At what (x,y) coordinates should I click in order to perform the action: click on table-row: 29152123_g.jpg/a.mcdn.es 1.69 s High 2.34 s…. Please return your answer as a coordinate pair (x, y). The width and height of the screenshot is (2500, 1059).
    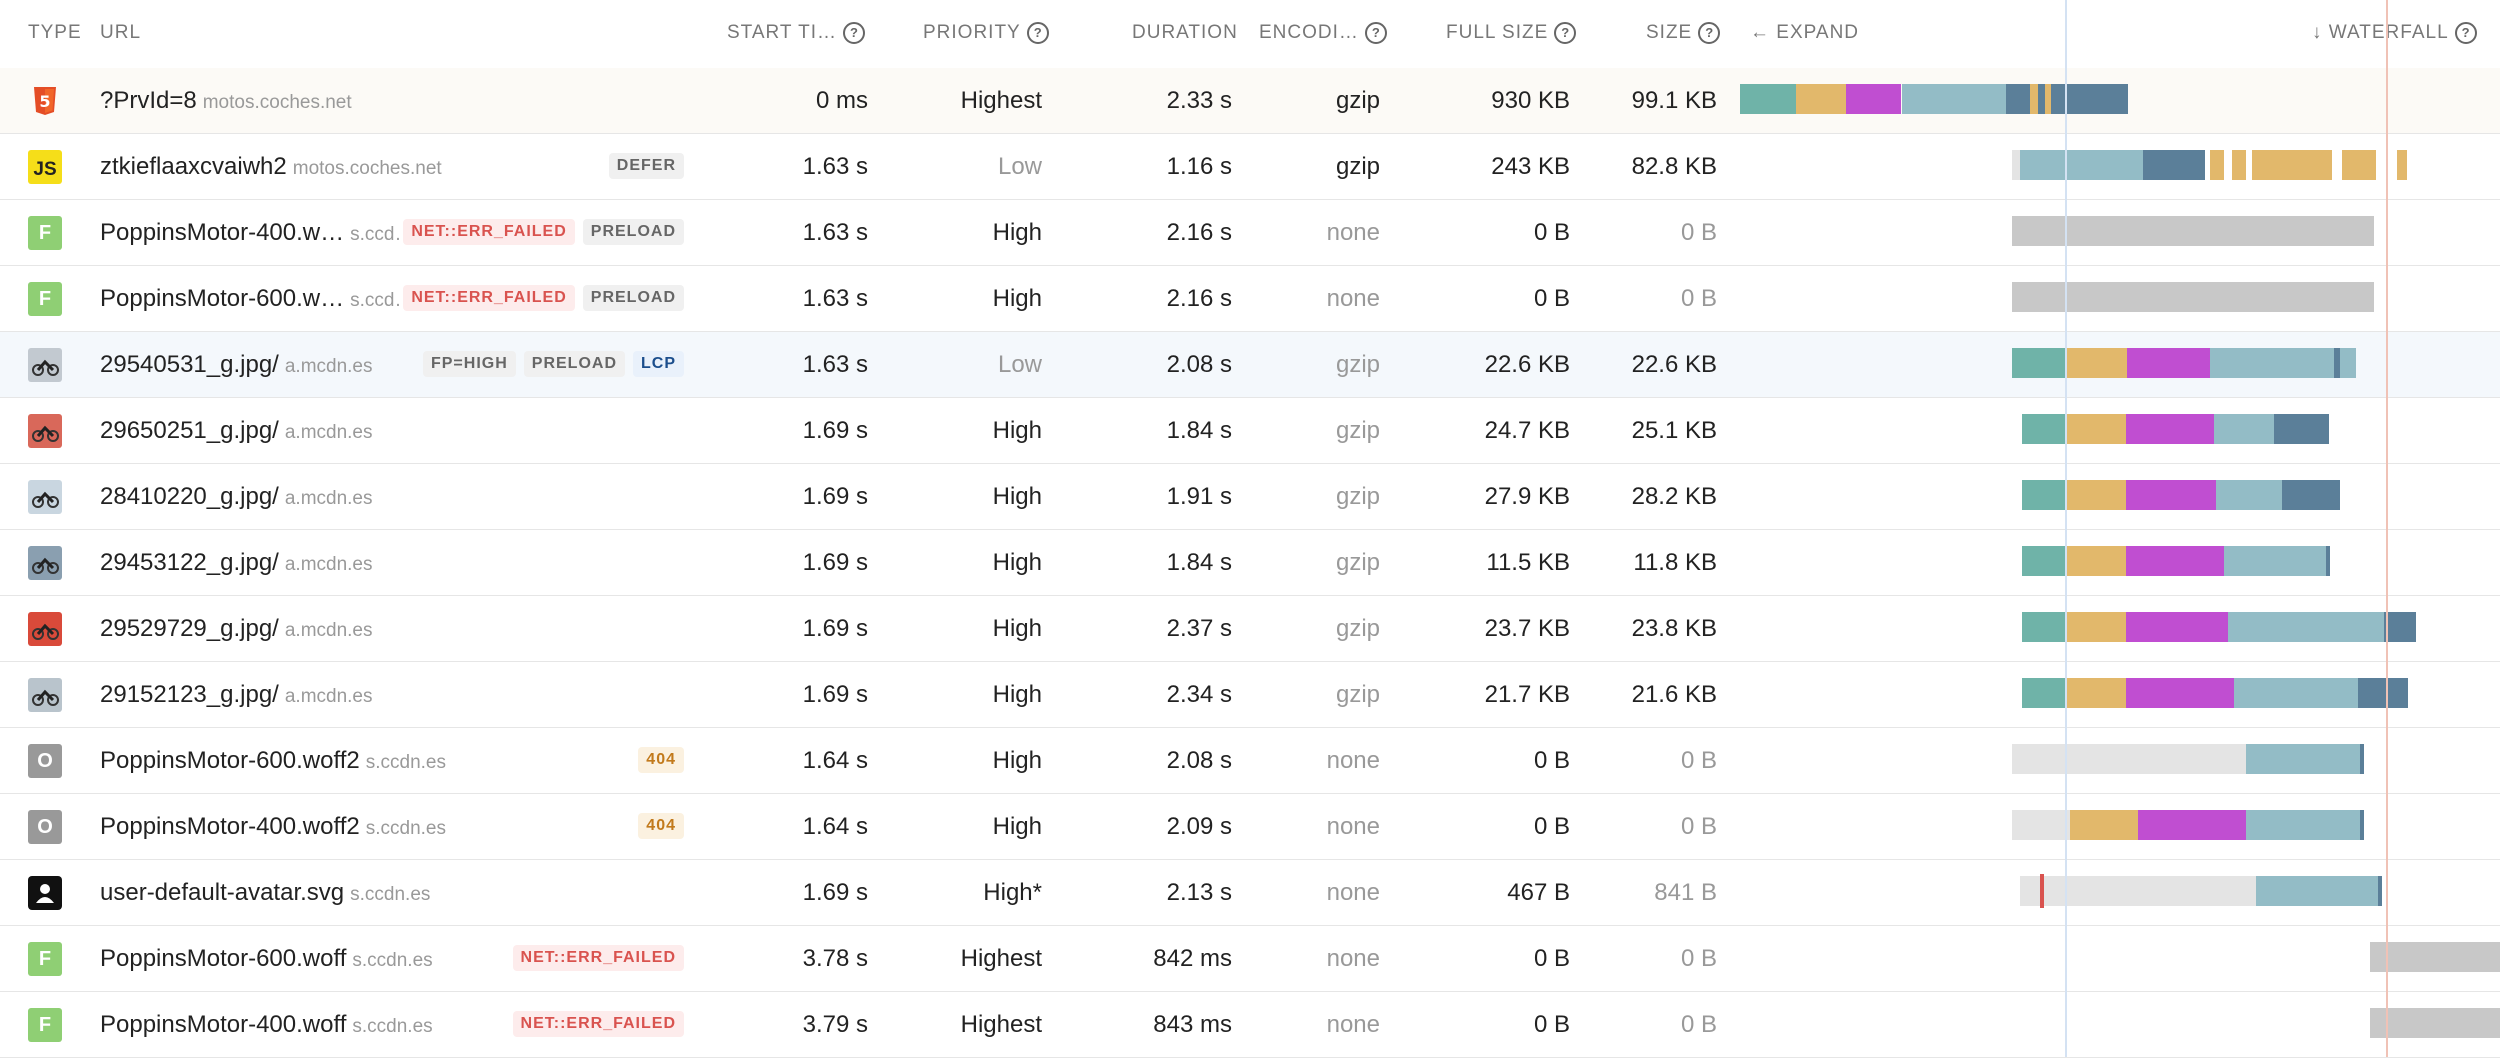
    Looking at the image, I should click on (1250, 695).